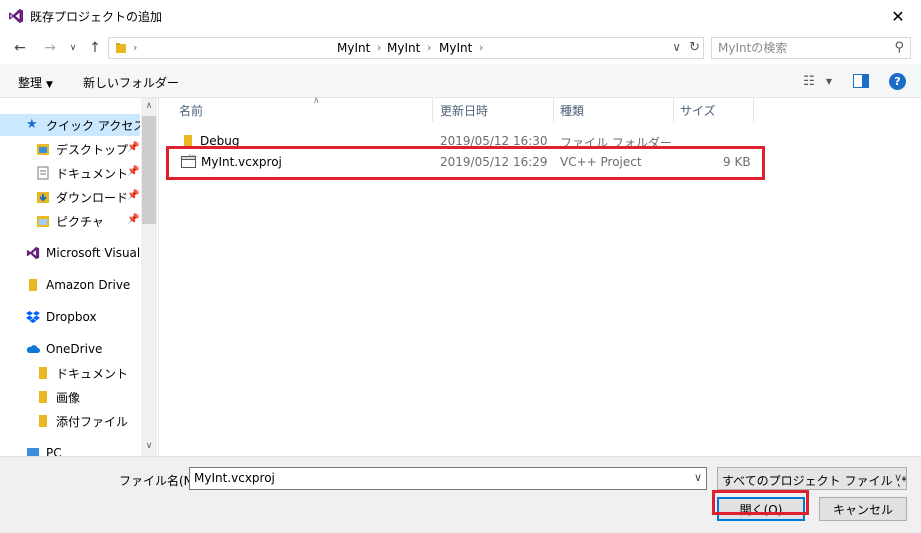 The width and height of the screenshot is (921, 533). What do you see at coordinates (149, 446) in the screenshot?
I see `scroll-down-icon: ∨` at bounding box center [149, 446].